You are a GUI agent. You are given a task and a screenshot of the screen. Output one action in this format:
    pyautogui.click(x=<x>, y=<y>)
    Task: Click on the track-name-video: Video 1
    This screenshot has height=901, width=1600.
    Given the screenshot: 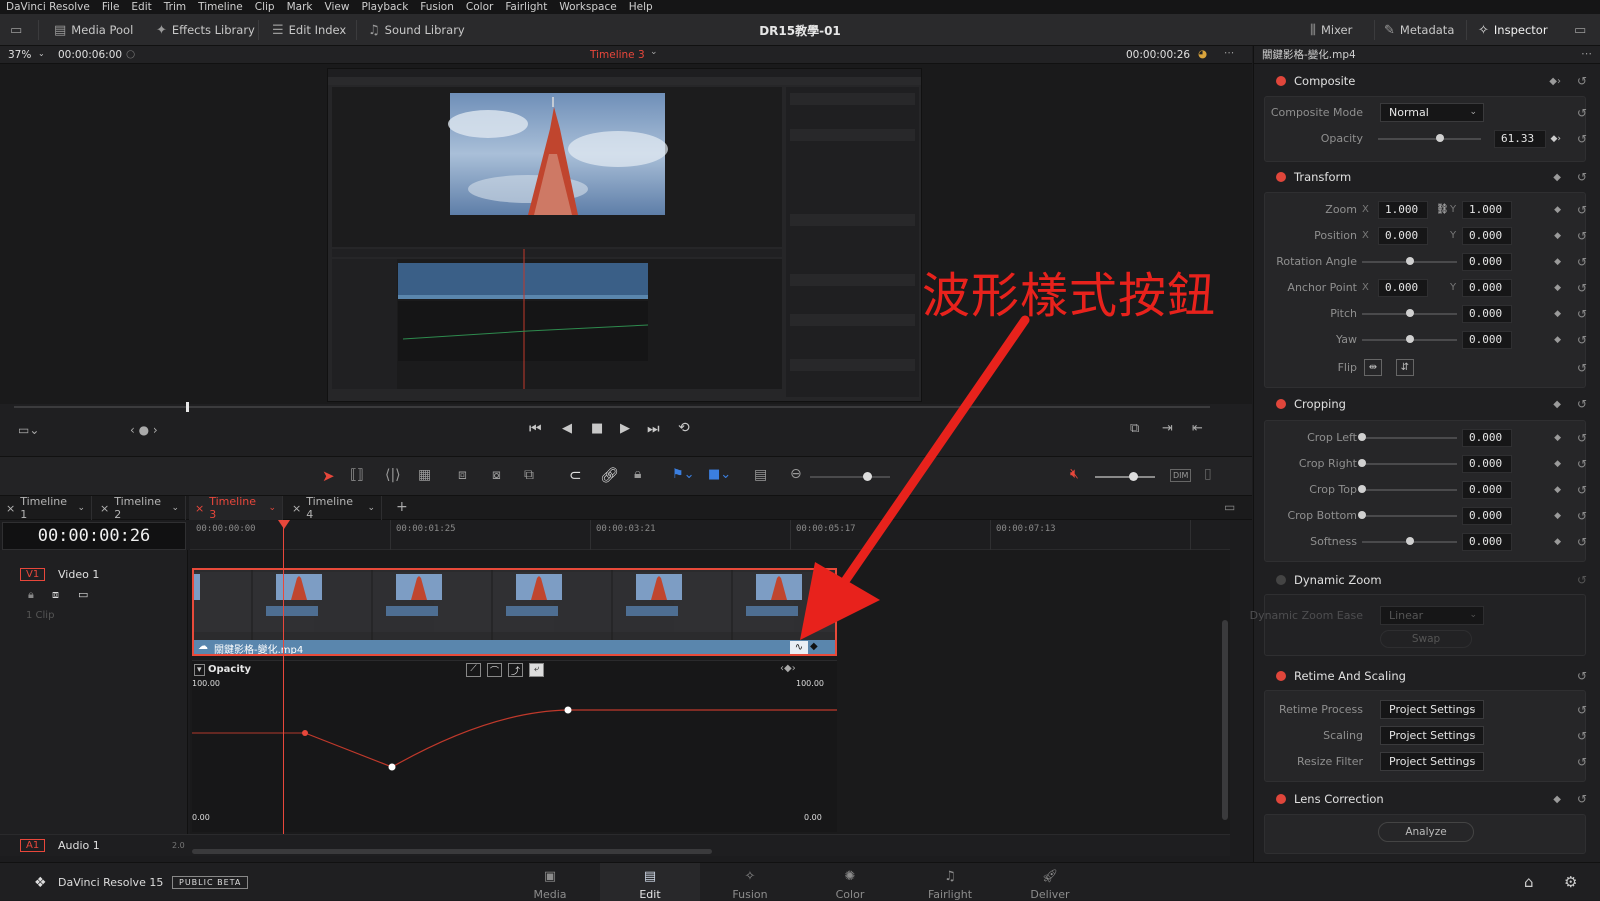 What is the action you would take?
    pyautogui.click(x=78, y=574)
    